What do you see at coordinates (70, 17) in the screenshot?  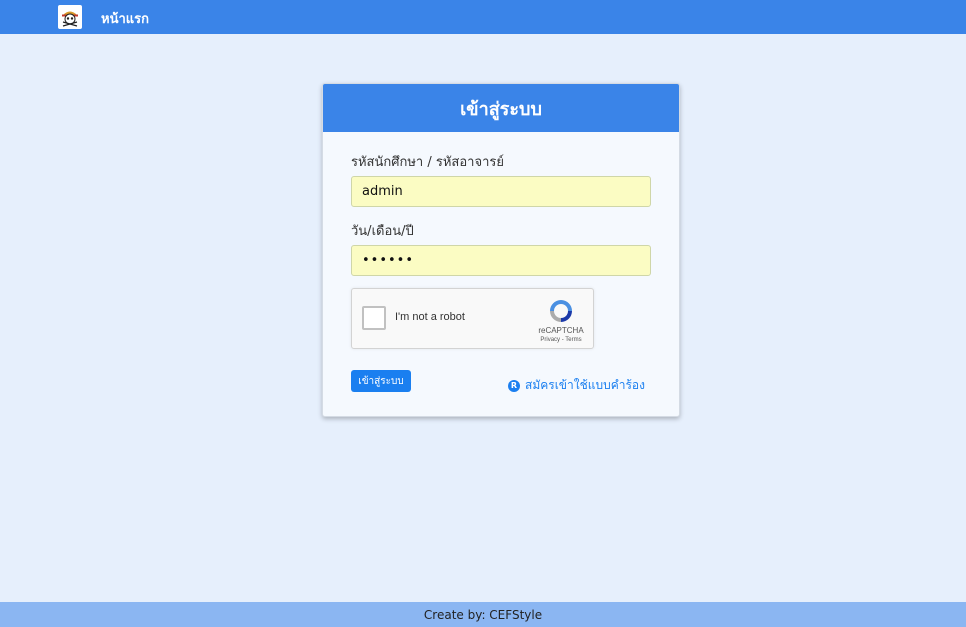 I see `skull-logo-icon` at bounding box center [70, 17].